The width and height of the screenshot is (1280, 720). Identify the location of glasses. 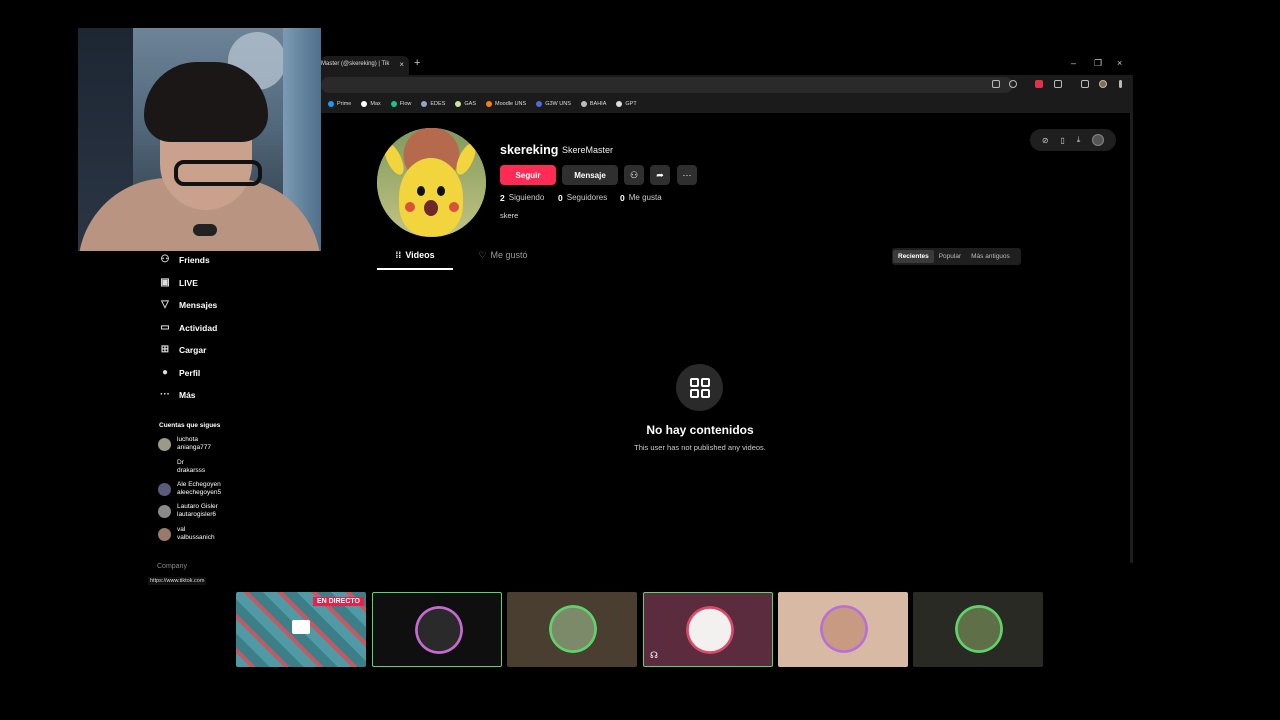
(218, 173).